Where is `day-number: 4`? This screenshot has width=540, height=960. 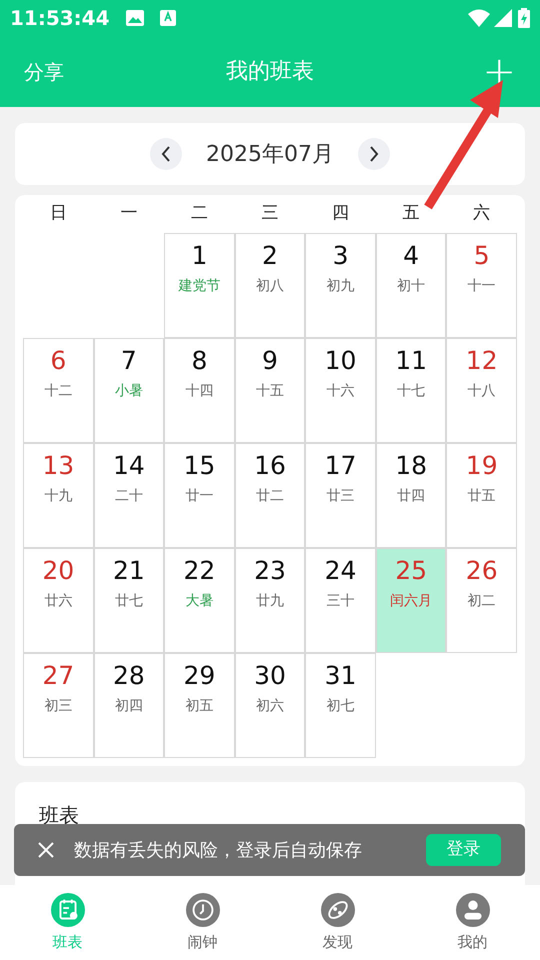 day-number: 4 is located at coordinates (411, 256).